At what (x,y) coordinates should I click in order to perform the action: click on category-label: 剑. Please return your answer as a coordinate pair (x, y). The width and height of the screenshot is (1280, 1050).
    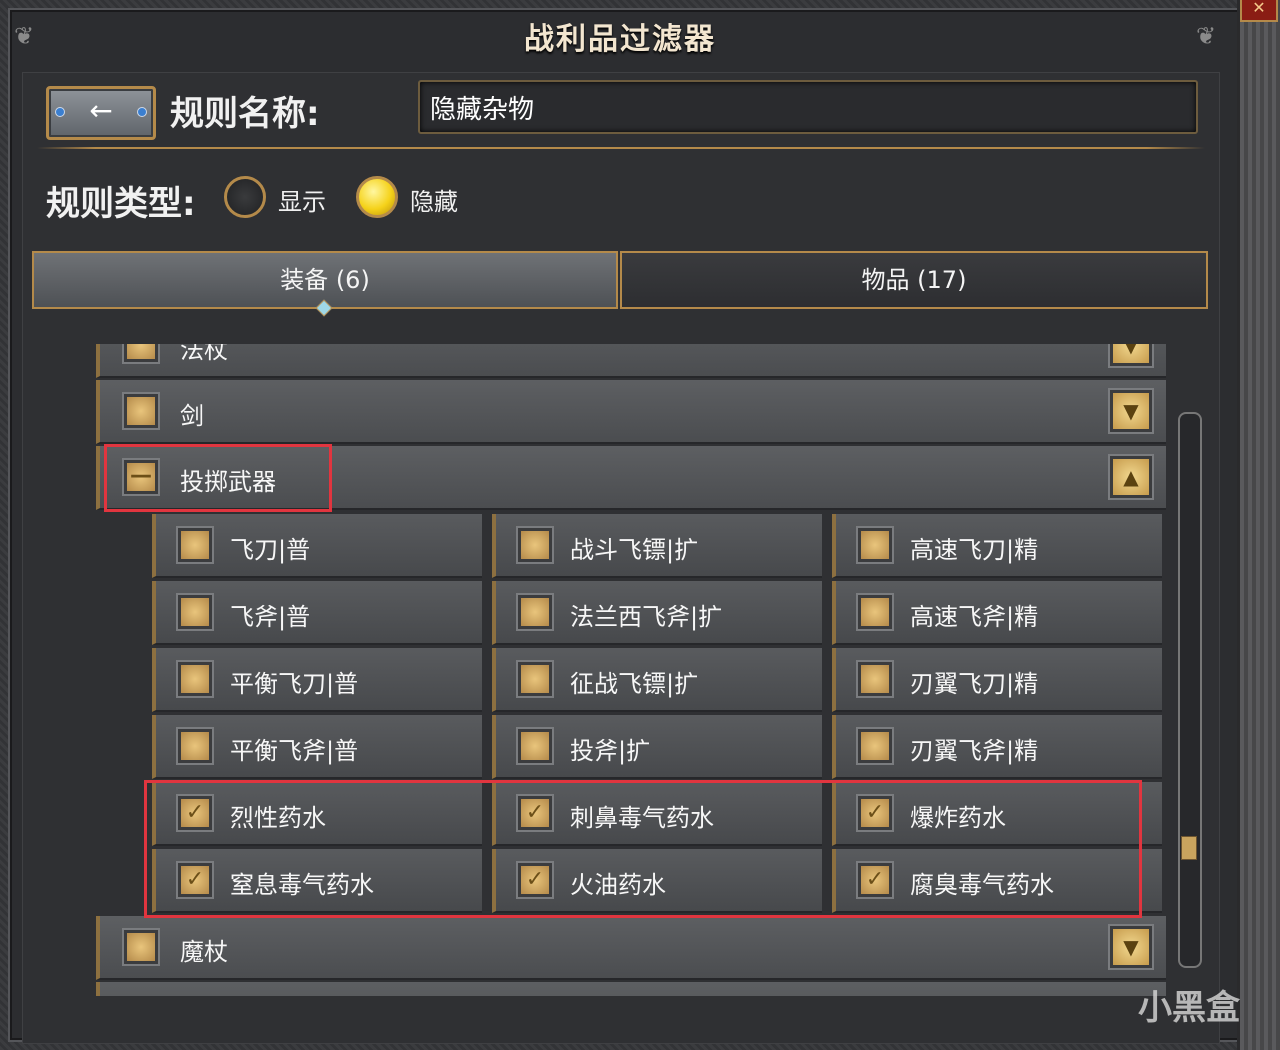
    Looking at the image, I should click on (192, 416).